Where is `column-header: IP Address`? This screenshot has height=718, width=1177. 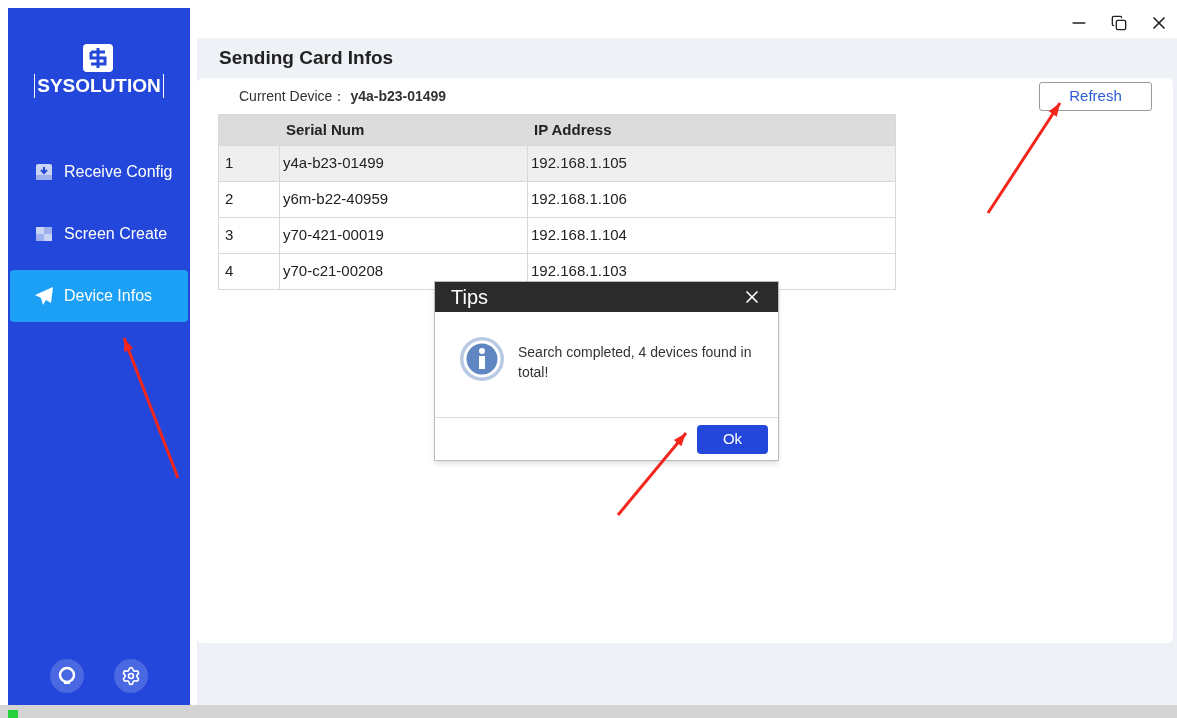 column-header: IP Address is located at coordinates (573, 129).